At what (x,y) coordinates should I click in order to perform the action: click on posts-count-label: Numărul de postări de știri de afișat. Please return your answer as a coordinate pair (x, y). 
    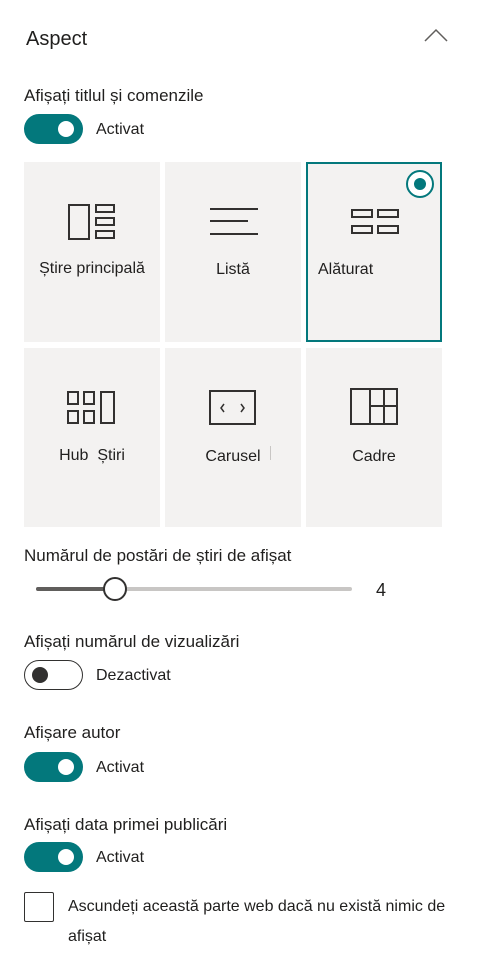
    Looking at the image, I should click on (158, 555).